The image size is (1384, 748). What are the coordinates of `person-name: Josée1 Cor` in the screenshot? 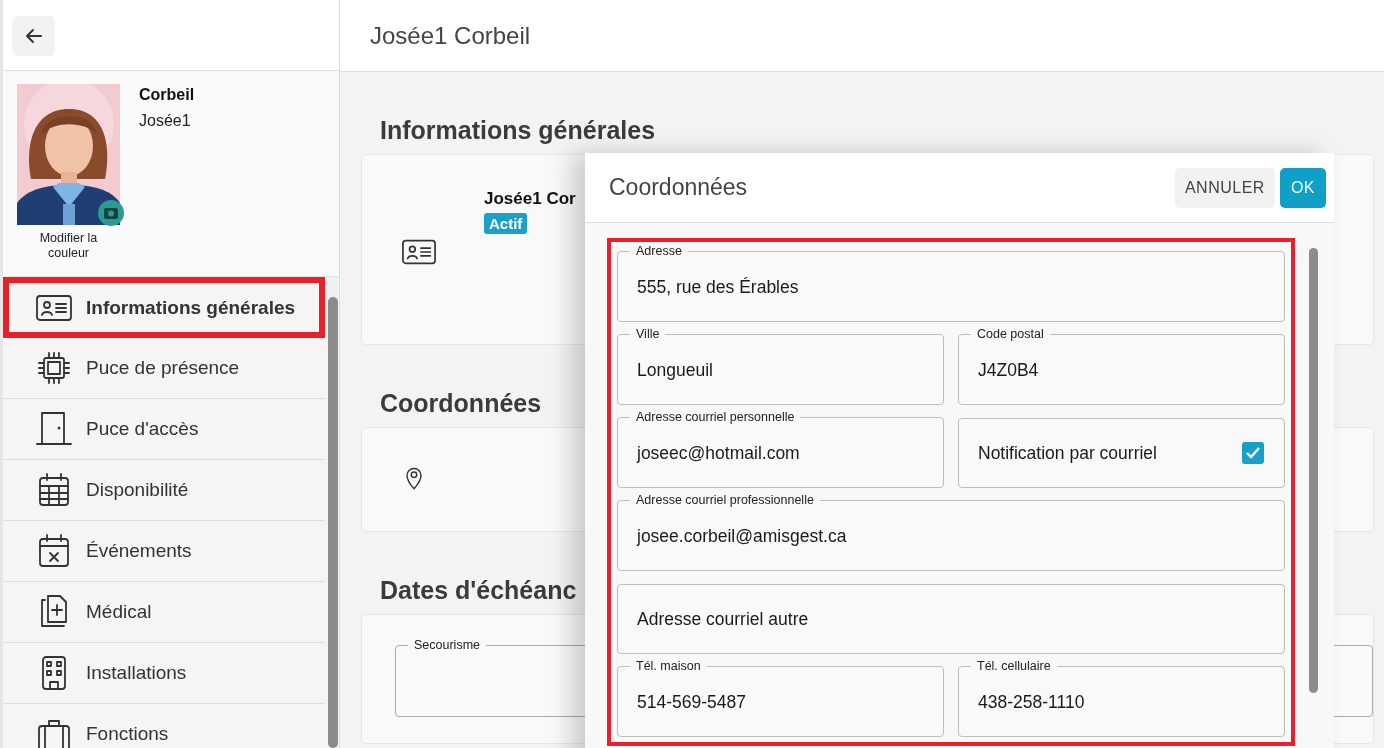 It's located at (530, 199).